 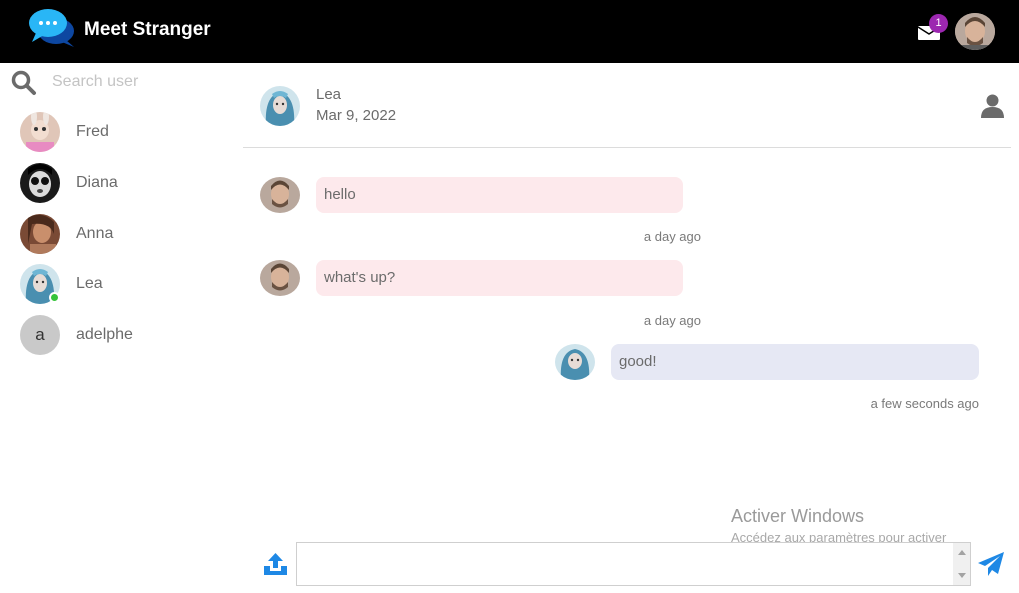 What do you see at coordinates (23, 82) in the screenshot?
I see `search-icon` at bounding box center [23, 82].